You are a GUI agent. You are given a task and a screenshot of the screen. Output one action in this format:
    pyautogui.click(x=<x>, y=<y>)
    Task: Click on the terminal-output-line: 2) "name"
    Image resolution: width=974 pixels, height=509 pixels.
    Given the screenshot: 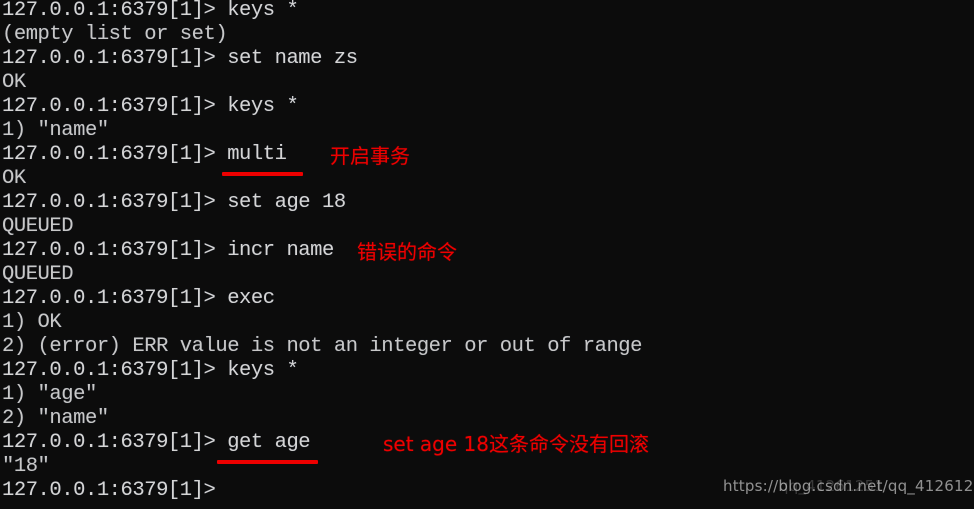 What is the action you would take?
    pyautogui.click(x=55, y=418)
    